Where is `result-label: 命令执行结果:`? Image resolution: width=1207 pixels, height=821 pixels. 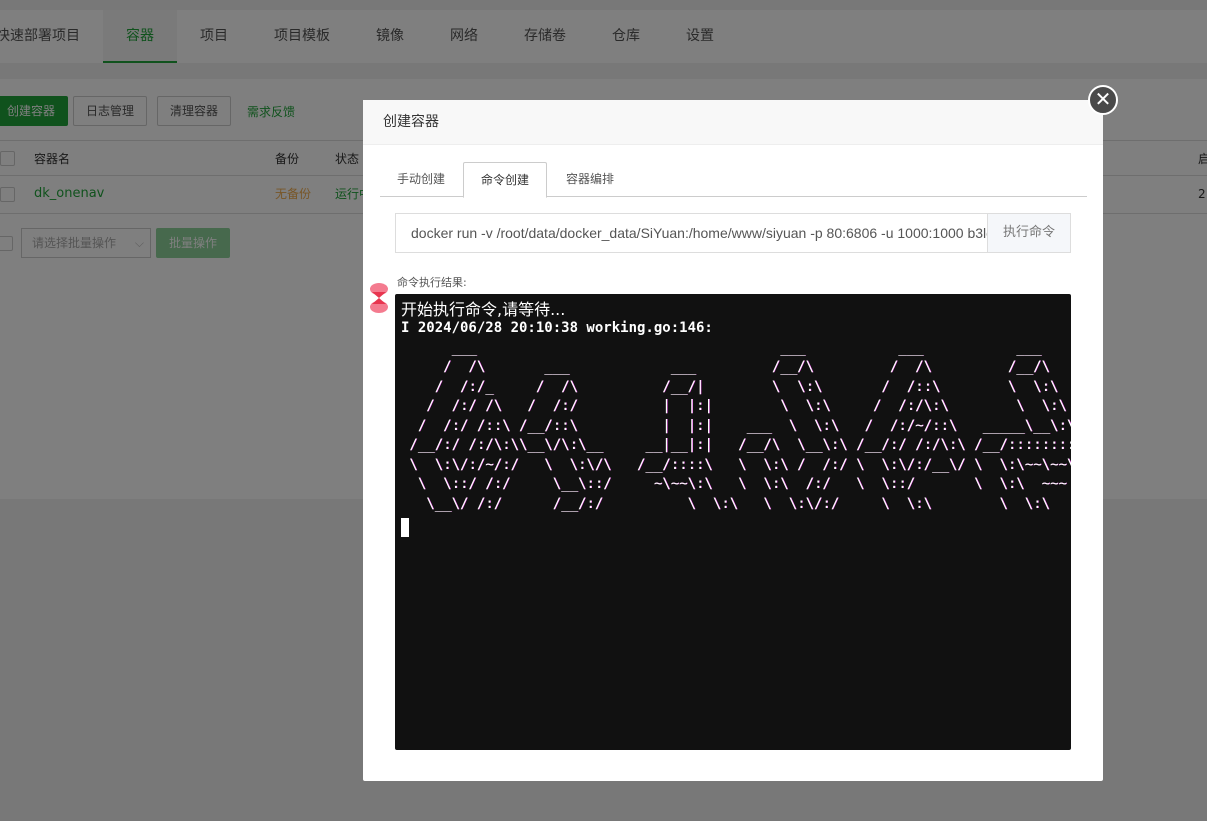 result-label: 命令执行结果: is located at coordinates (432, 282).